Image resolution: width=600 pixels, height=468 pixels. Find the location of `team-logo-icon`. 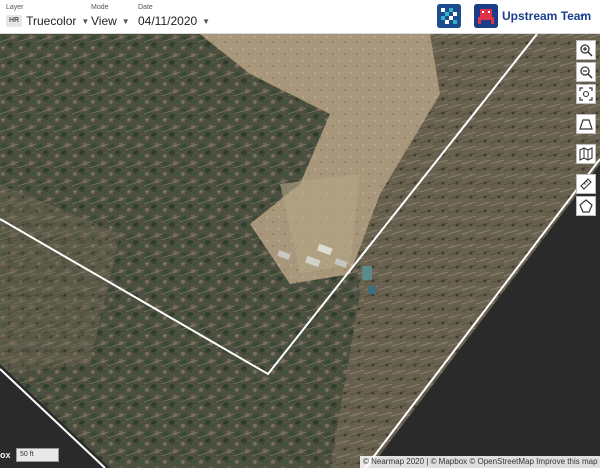

team-logo-icon is located at coordinates (486, 16).